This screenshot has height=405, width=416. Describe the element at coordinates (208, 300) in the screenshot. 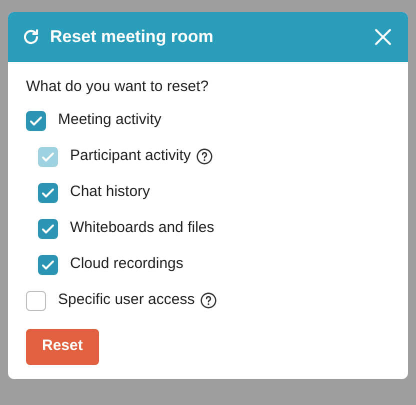

I see `help-icon` at that location.